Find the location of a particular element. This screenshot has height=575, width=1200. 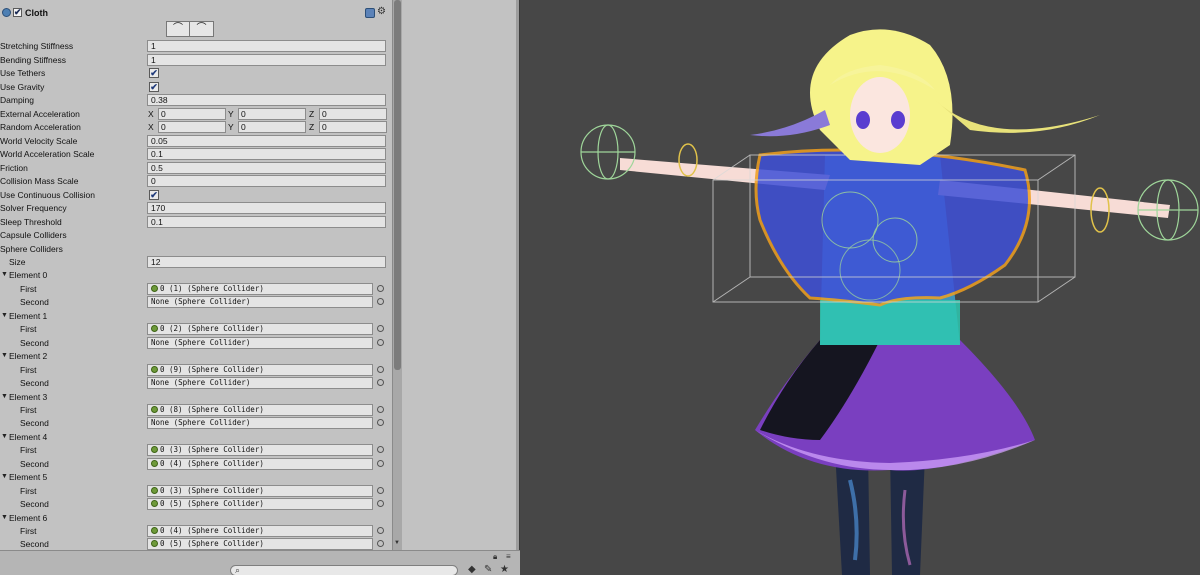

search-input: ⌕ is located at coordinates (344, 570).